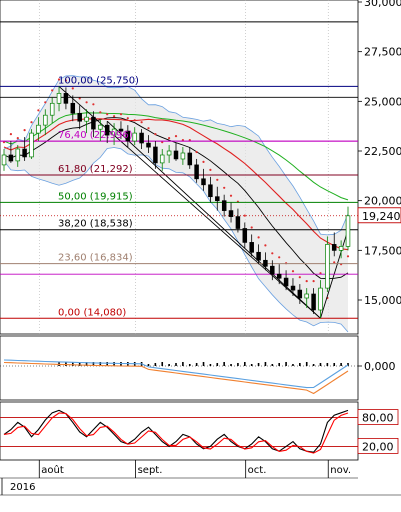  I want to click on stochastic-panel, so click(179, 431).